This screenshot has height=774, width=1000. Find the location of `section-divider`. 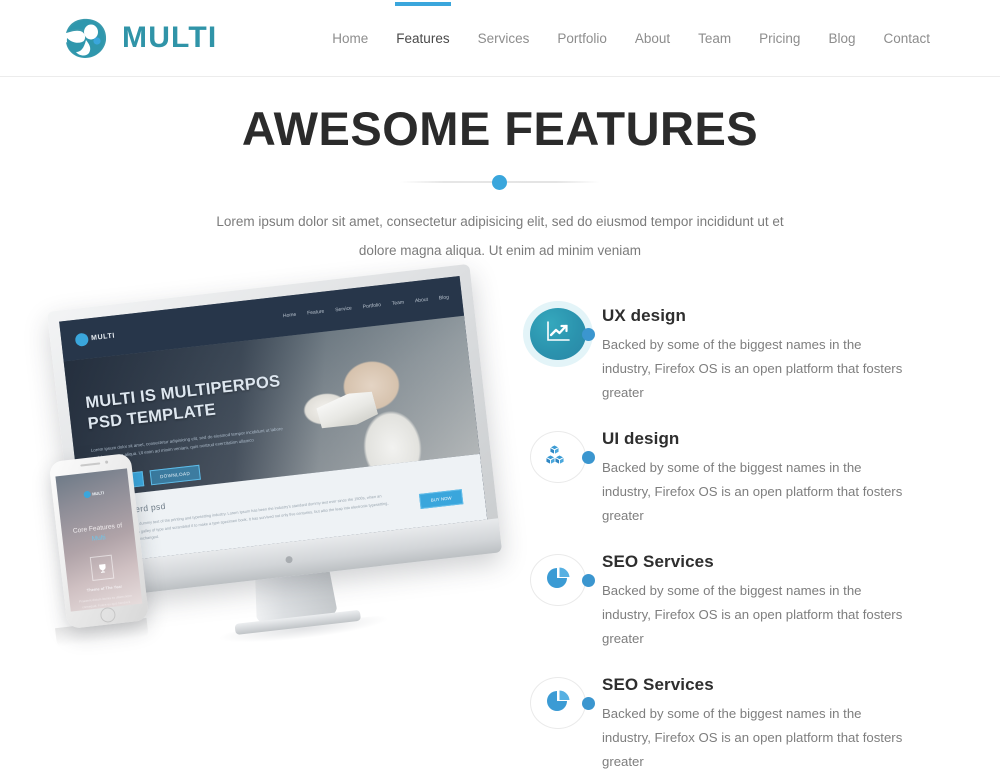

section-divider is located at coordinates (500, 182).